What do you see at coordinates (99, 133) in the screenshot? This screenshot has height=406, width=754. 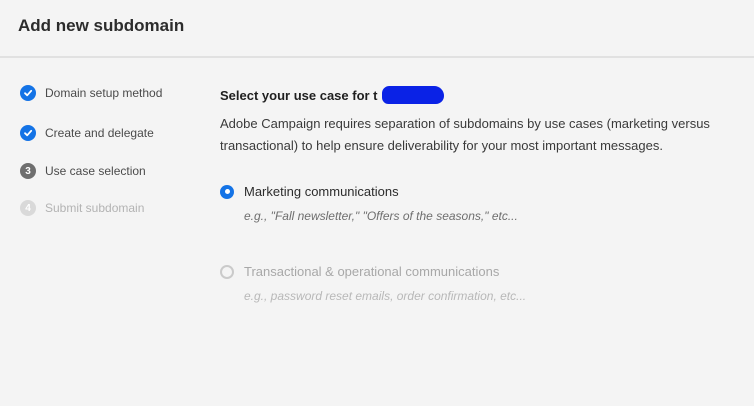 I see `step-label: Create and delegate` at bounding box center [99, 133].